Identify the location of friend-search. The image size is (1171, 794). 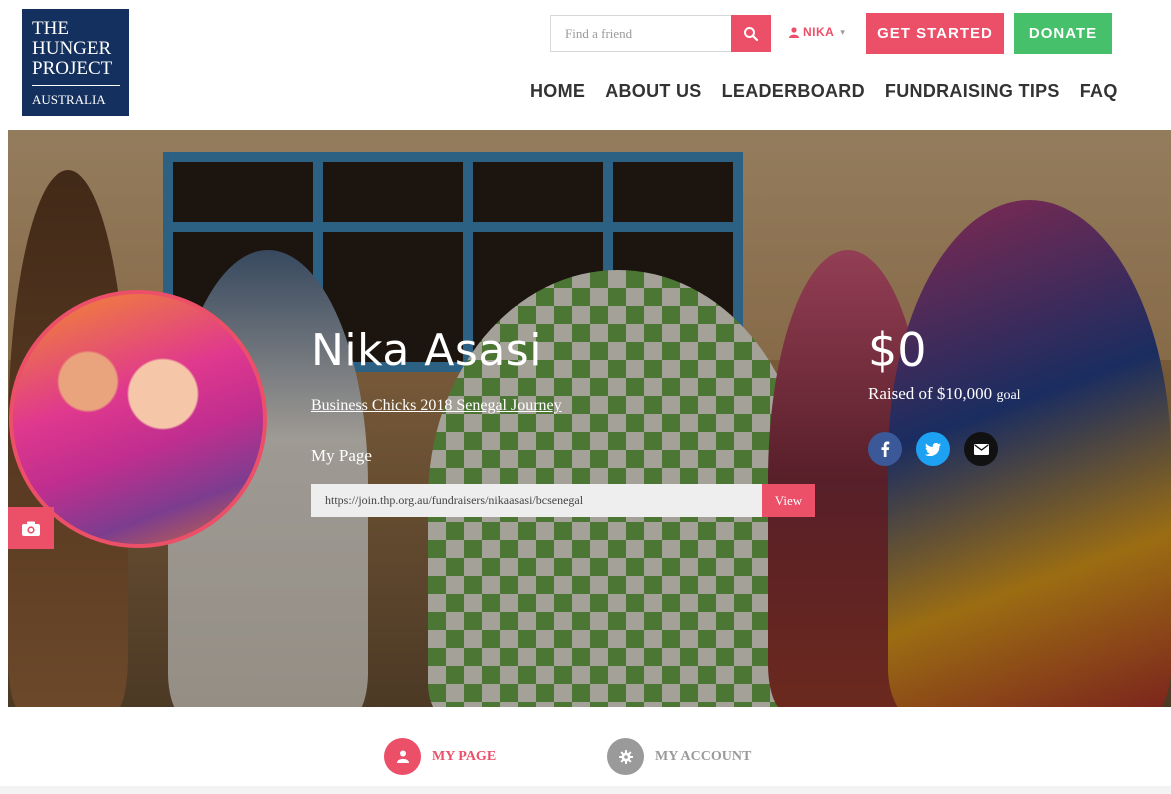
(660, 33).